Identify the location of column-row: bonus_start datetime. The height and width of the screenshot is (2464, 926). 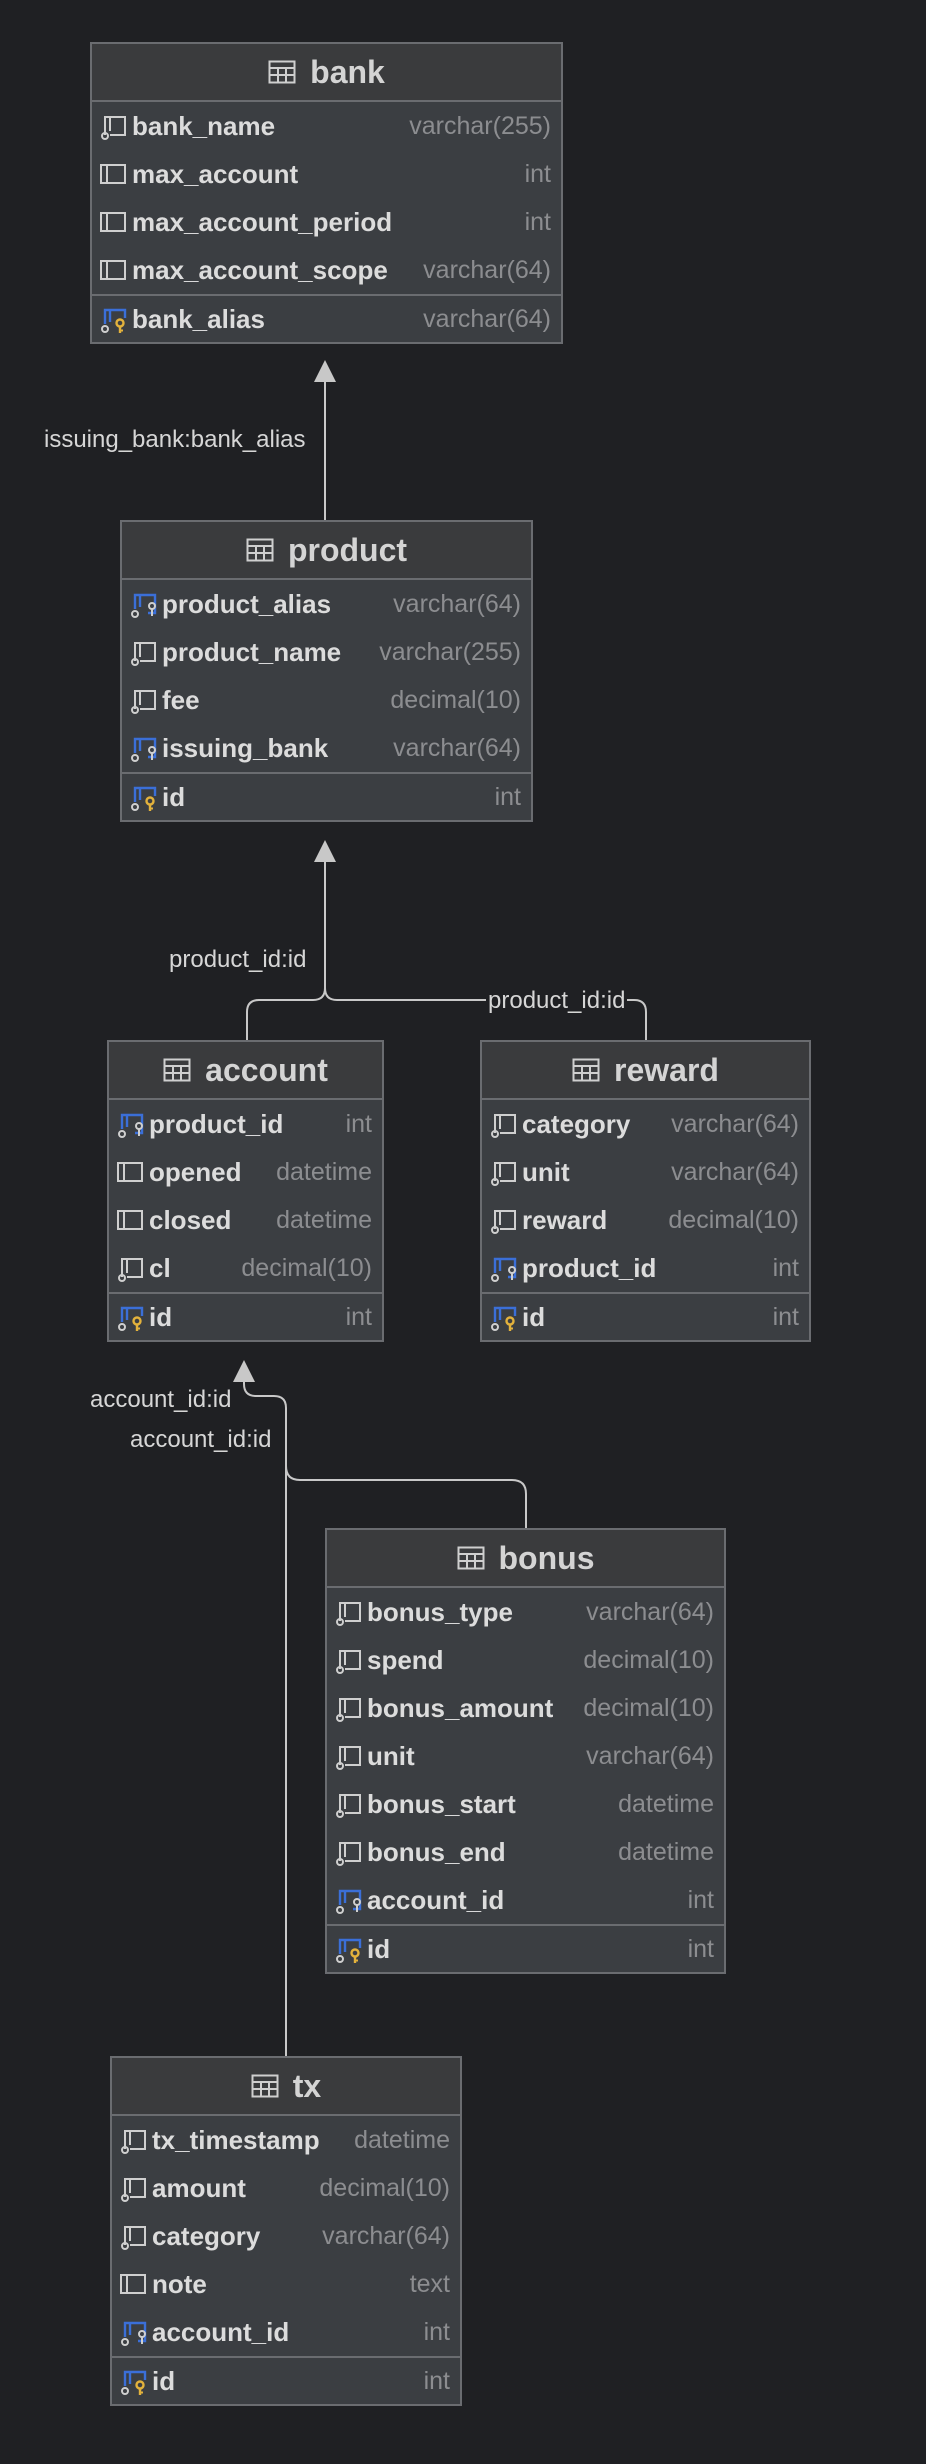
(525, 1804).